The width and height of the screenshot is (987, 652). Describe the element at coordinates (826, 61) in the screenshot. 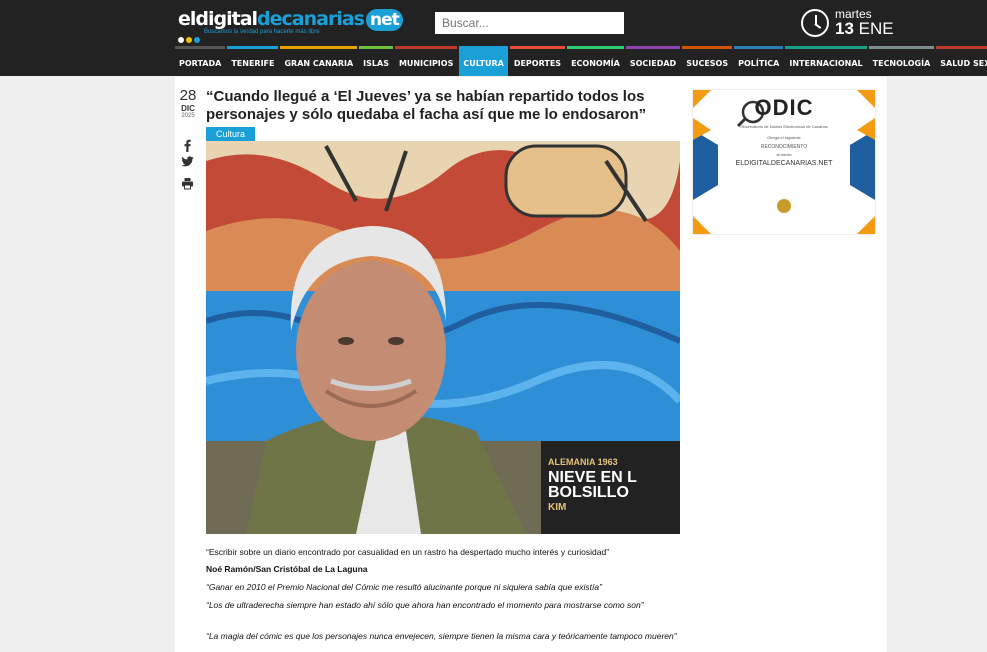

I see `nav-item-internacional: INTERNACIONAL` at that location.